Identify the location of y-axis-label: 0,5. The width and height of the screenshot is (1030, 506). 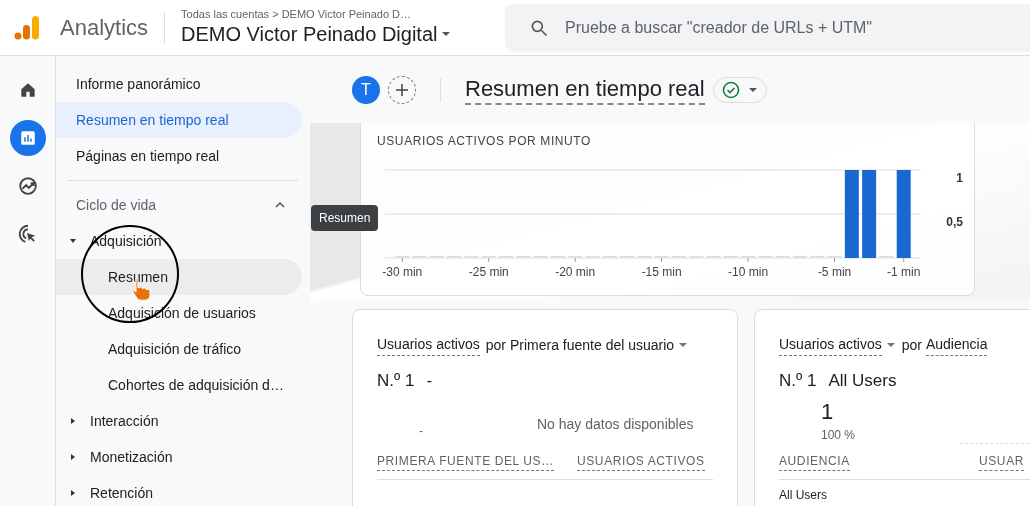
(954, 222).